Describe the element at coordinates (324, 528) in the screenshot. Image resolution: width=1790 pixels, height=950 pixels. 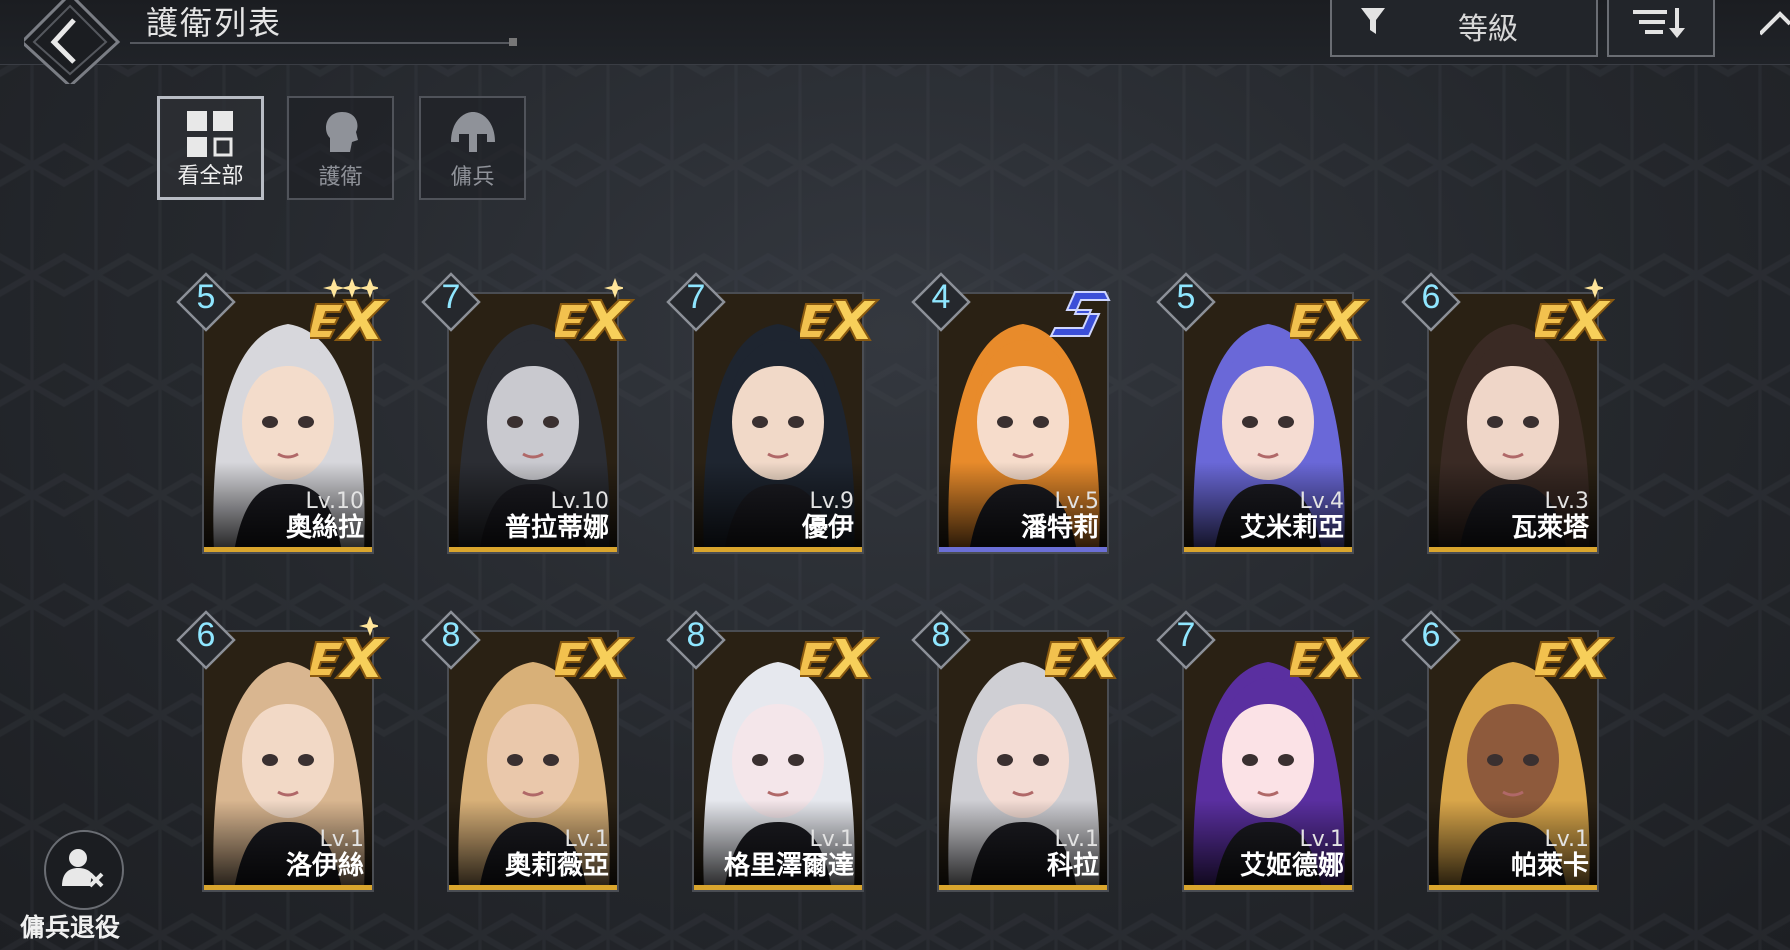
I see `character-name: 奧絲拉` at that location.